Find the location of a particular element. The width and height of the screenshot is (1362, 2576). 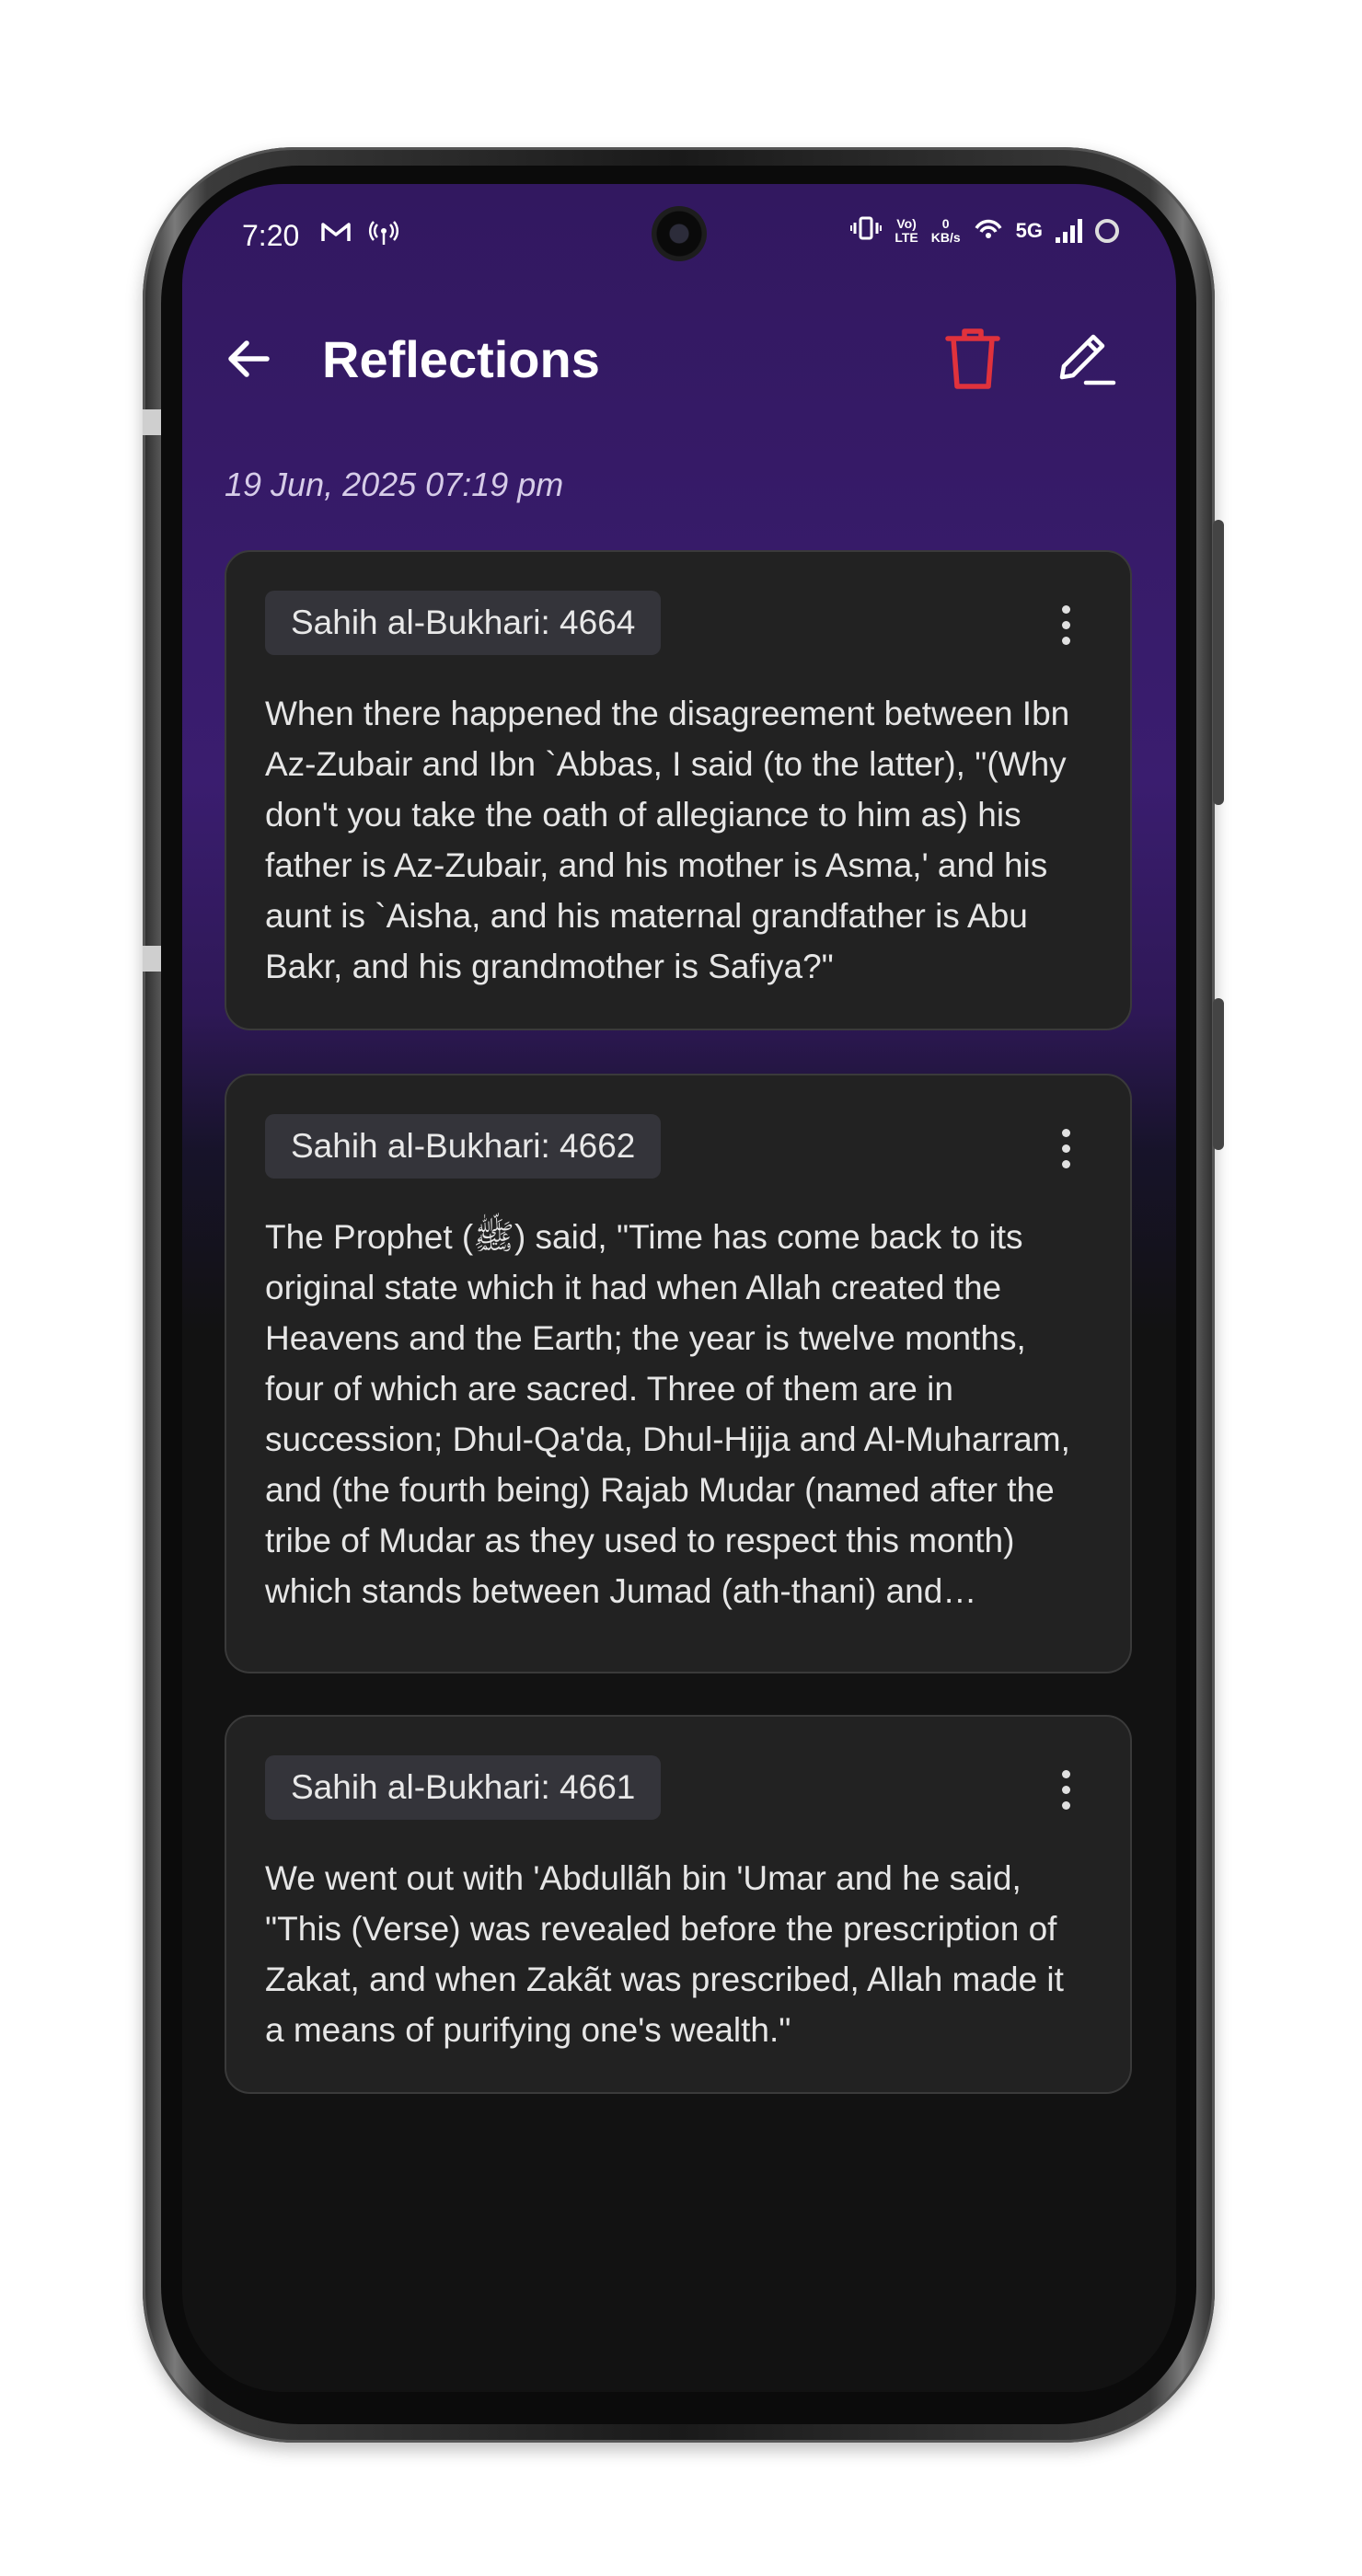

delete-button is located at coordinates (973, 359).